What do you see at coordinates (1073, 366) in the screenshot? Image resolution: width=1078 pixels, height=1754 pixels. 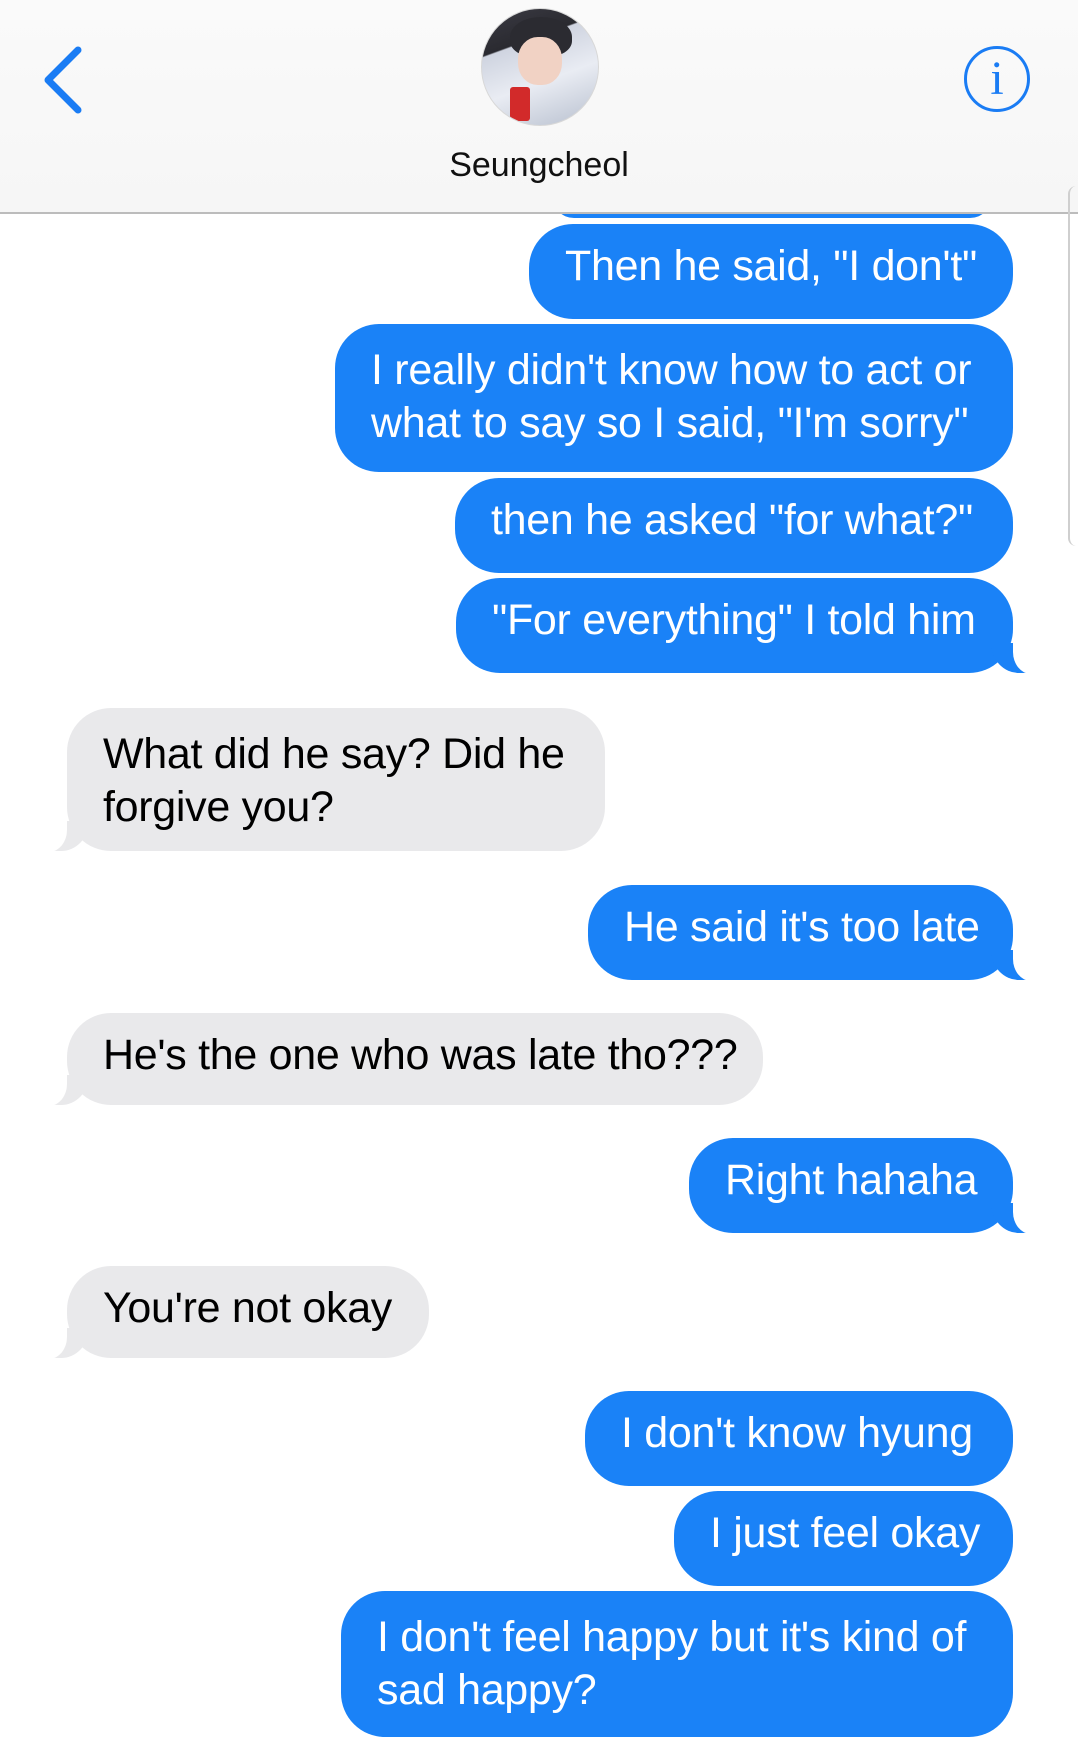 I see `scrollbar` at bounding box center [1073, 366].